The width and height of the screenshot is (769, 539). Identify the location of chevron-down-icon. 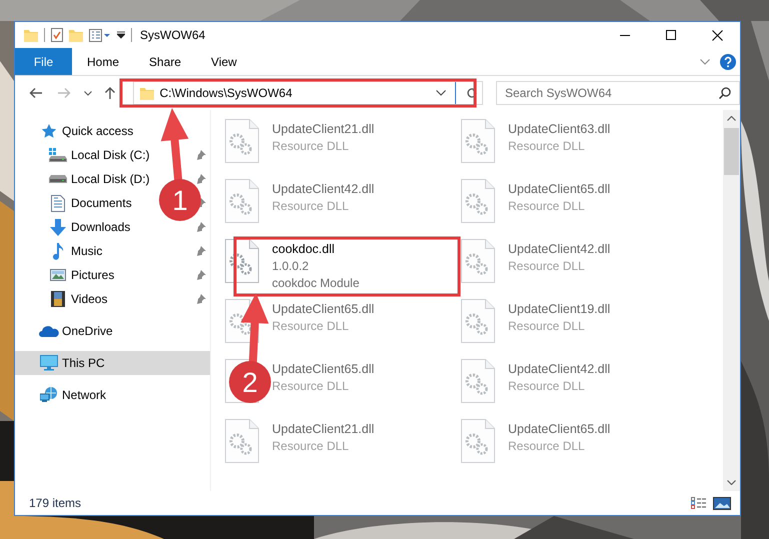
(731, 482).